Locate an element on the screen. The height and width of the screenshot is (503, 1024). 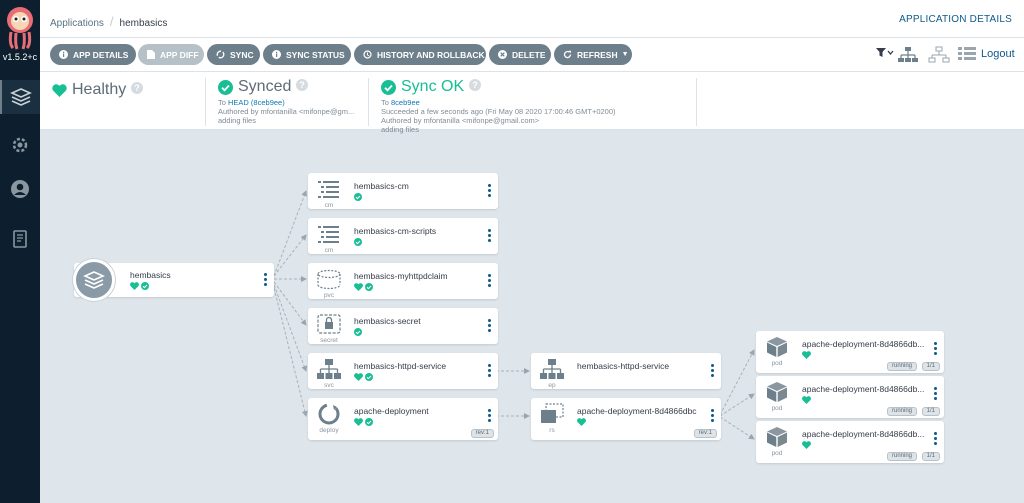
tree-view-icon is located at coordinates (908, 57).